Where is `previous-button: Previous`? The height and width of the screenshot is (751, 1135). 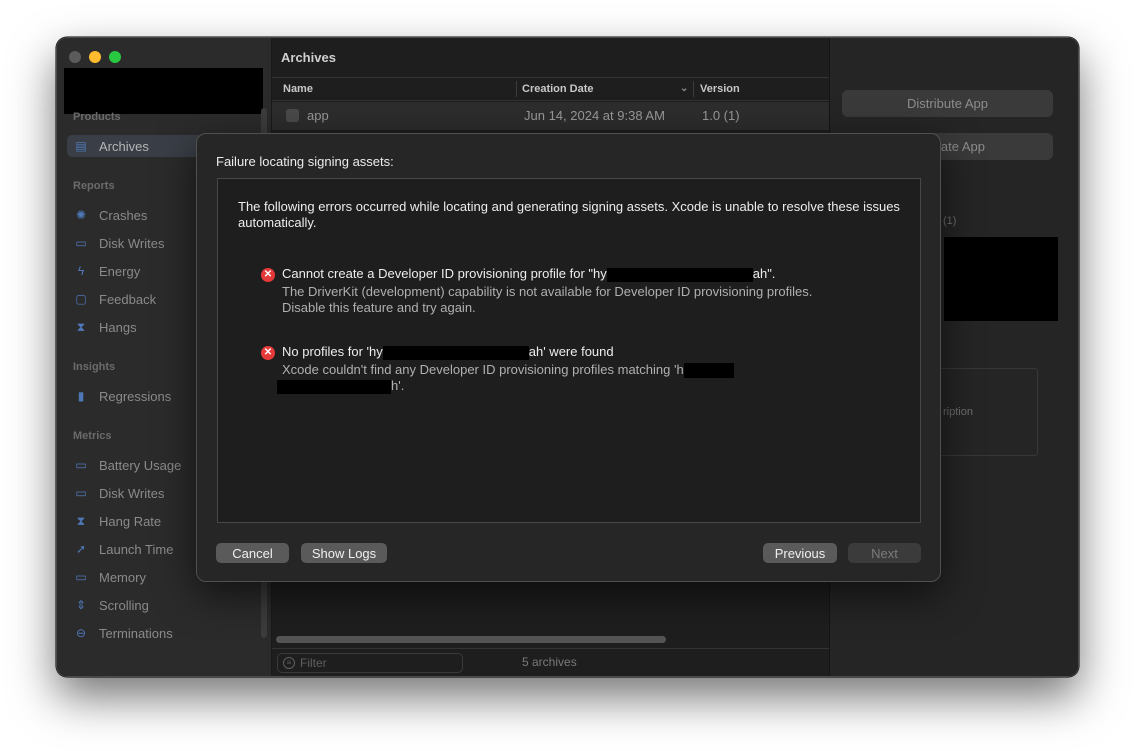
previous-button: Previous is located at coordinates (800, 553).